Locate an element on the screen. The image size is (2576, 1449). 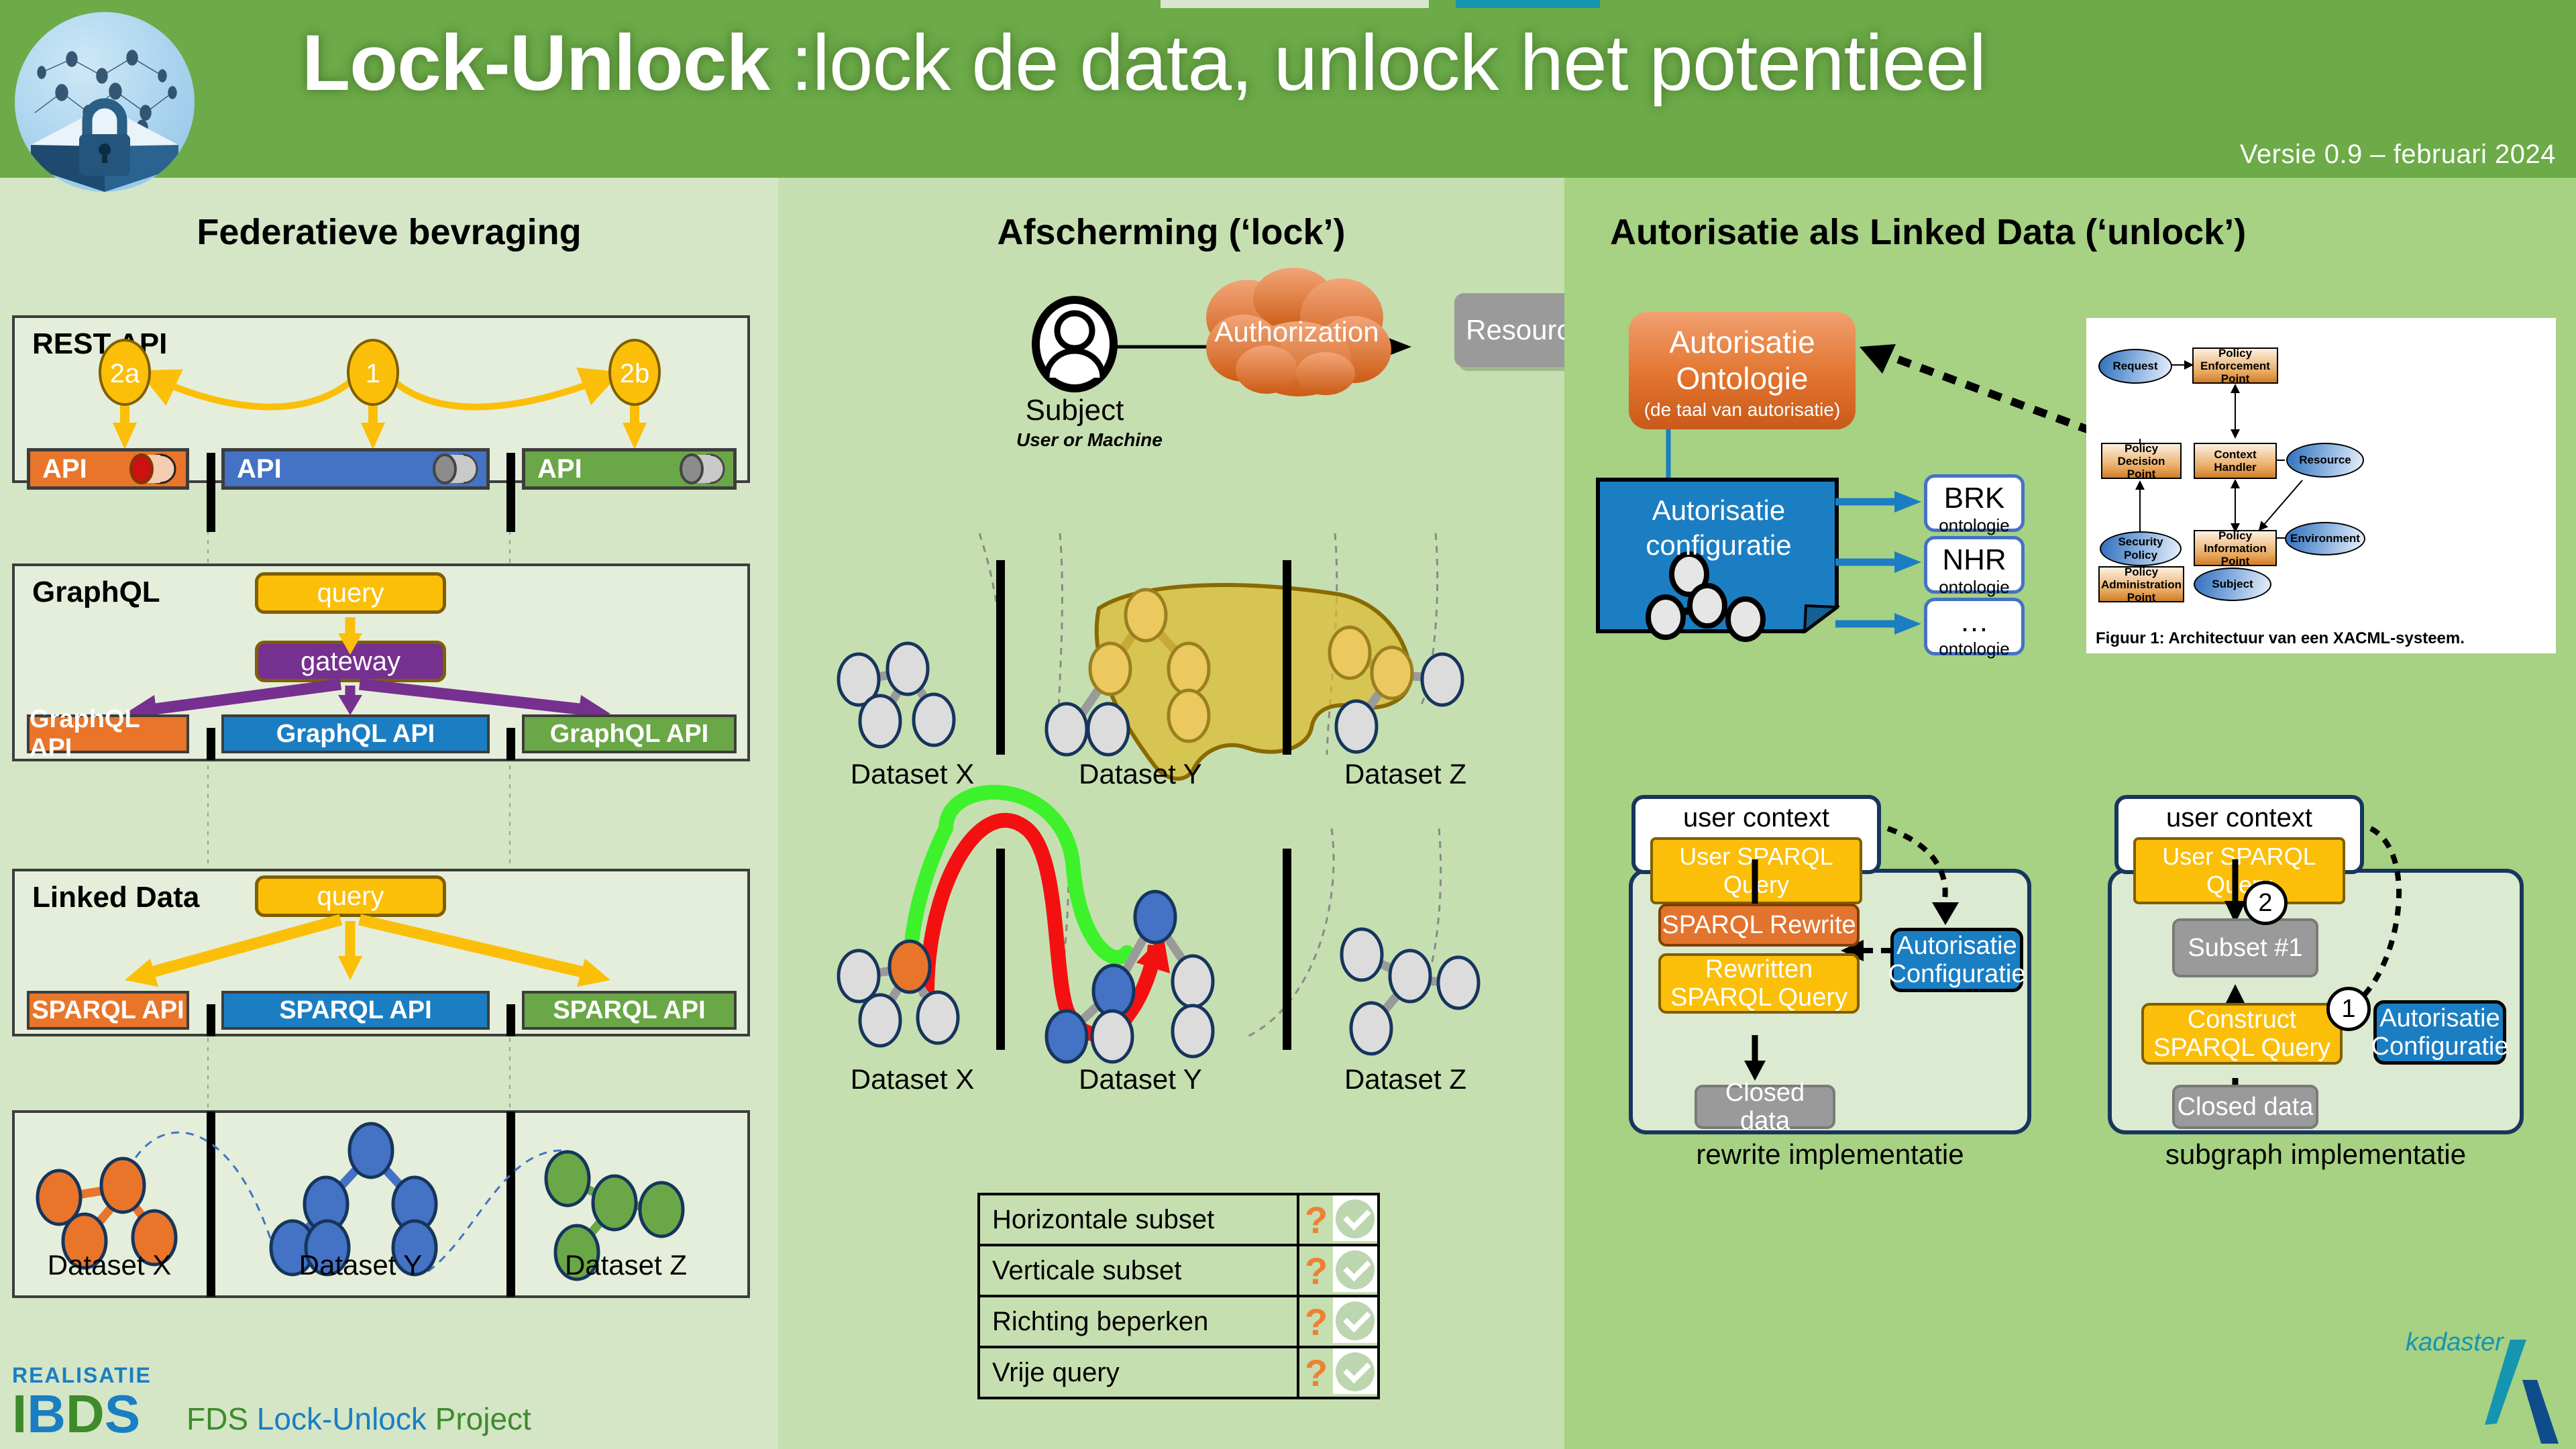
column-title-right: Autorisatie als Linked Data (‘unlock’) is located at coordinates (1928, 232).